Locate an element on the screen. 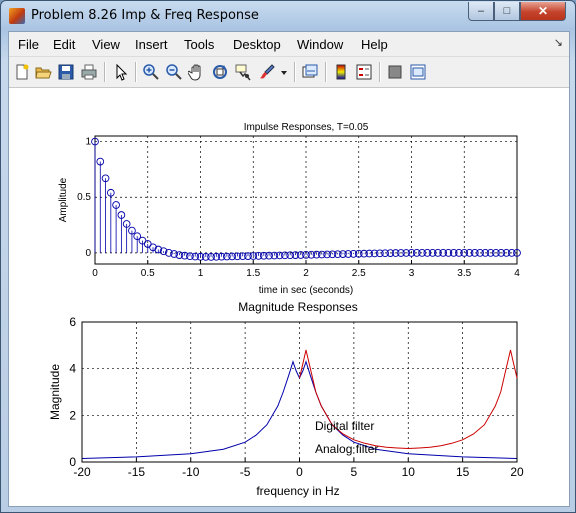 This screenshot has width=576, height=513. legend-icon is located at coordinates (364, 72).